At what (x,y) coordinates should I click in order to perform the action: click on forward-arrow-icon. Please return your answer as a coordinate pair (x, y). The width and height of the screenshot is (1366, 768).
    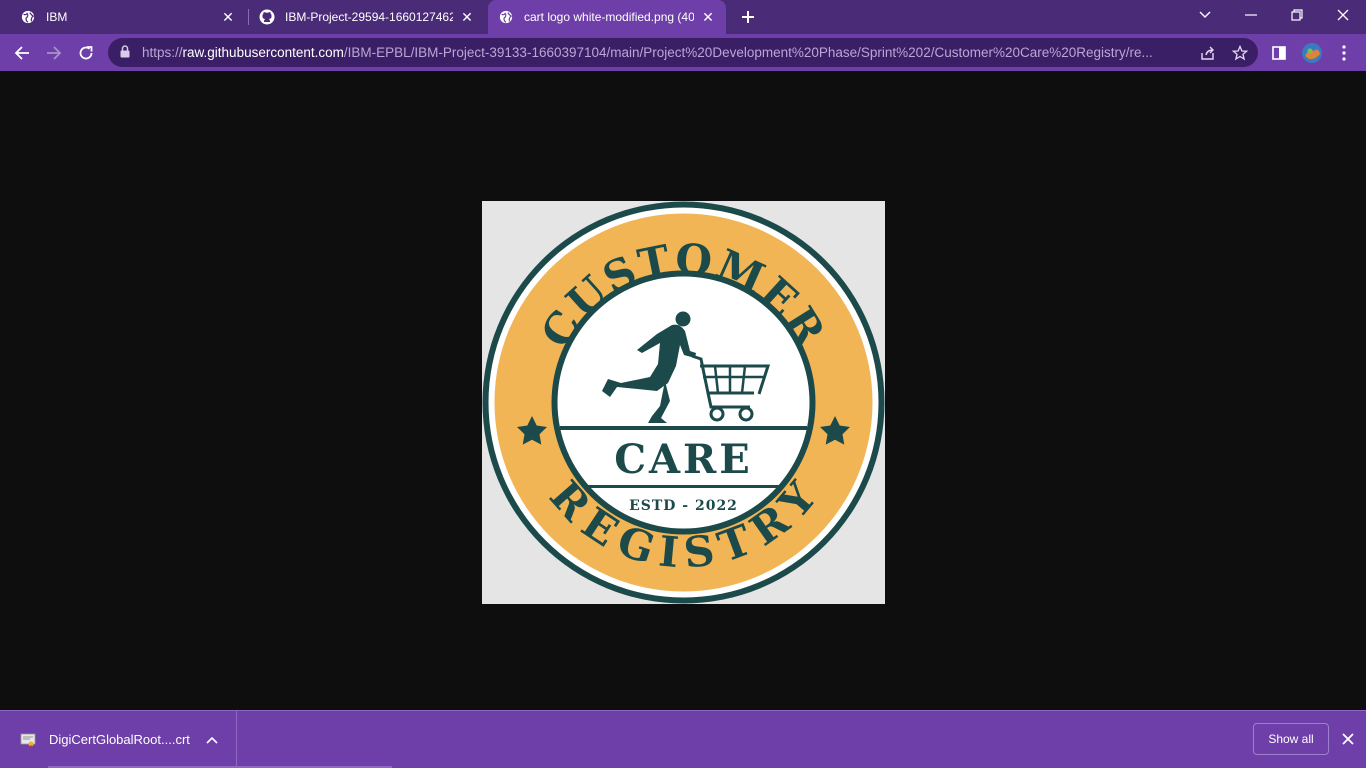
    Looking at the image, I should click on (54, 53).